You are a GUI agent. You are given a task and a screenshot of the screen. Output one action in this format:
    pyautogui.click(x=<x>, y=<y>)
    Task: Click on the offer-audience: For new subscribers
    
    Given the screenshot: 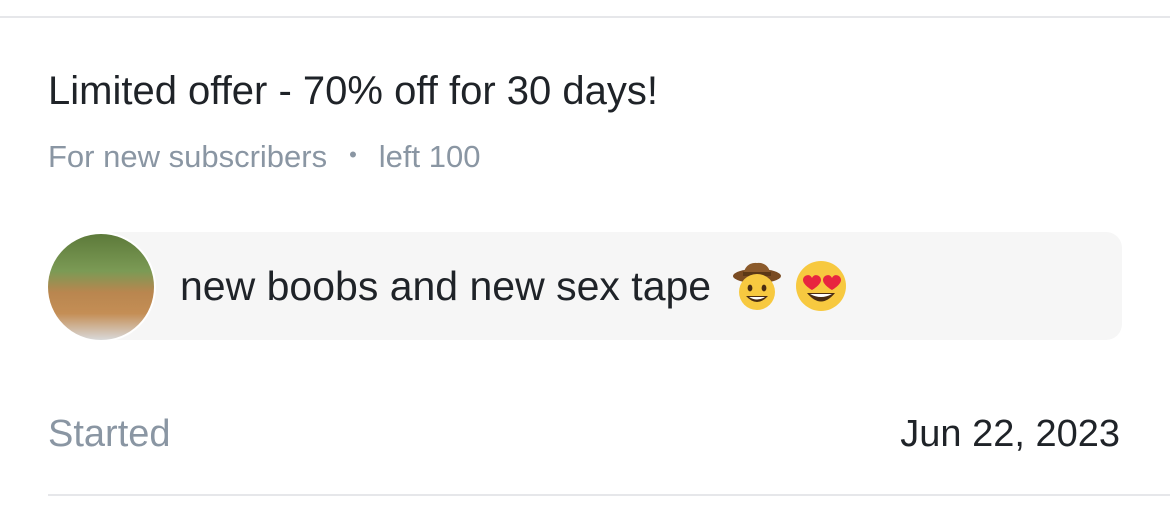 What is the action you would take?
    pyautogui.click(x=188, y=156)
    